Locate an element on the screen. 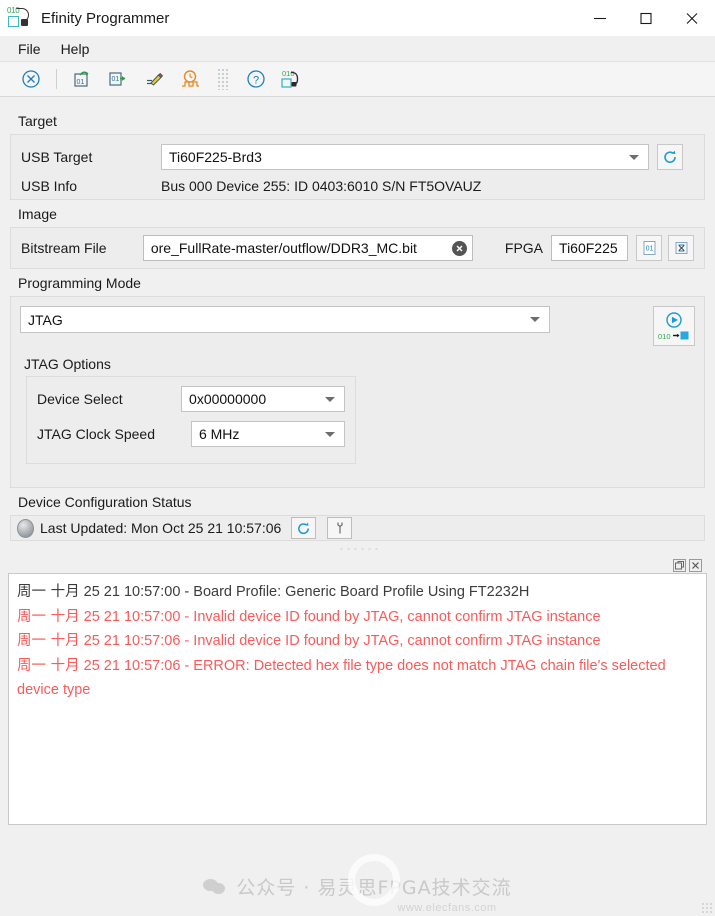 This screenshot has height=916, width=715. device-select-row: Device Select 0x00000000 is located at coordinates (191, 399).